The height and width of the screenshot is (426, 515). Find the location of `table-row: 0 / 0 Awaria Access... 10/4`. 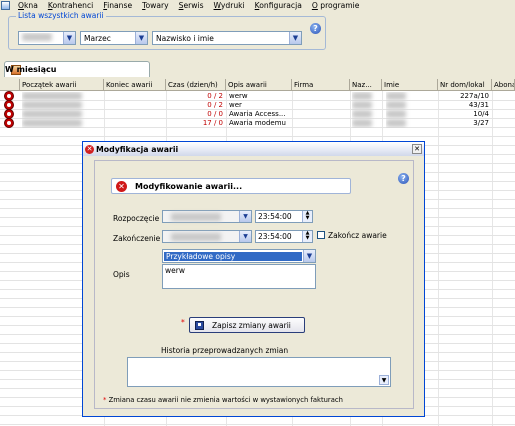

table-row: 0 / 0 Awaria Access... 10/4 is located at coordinates (257, 114).